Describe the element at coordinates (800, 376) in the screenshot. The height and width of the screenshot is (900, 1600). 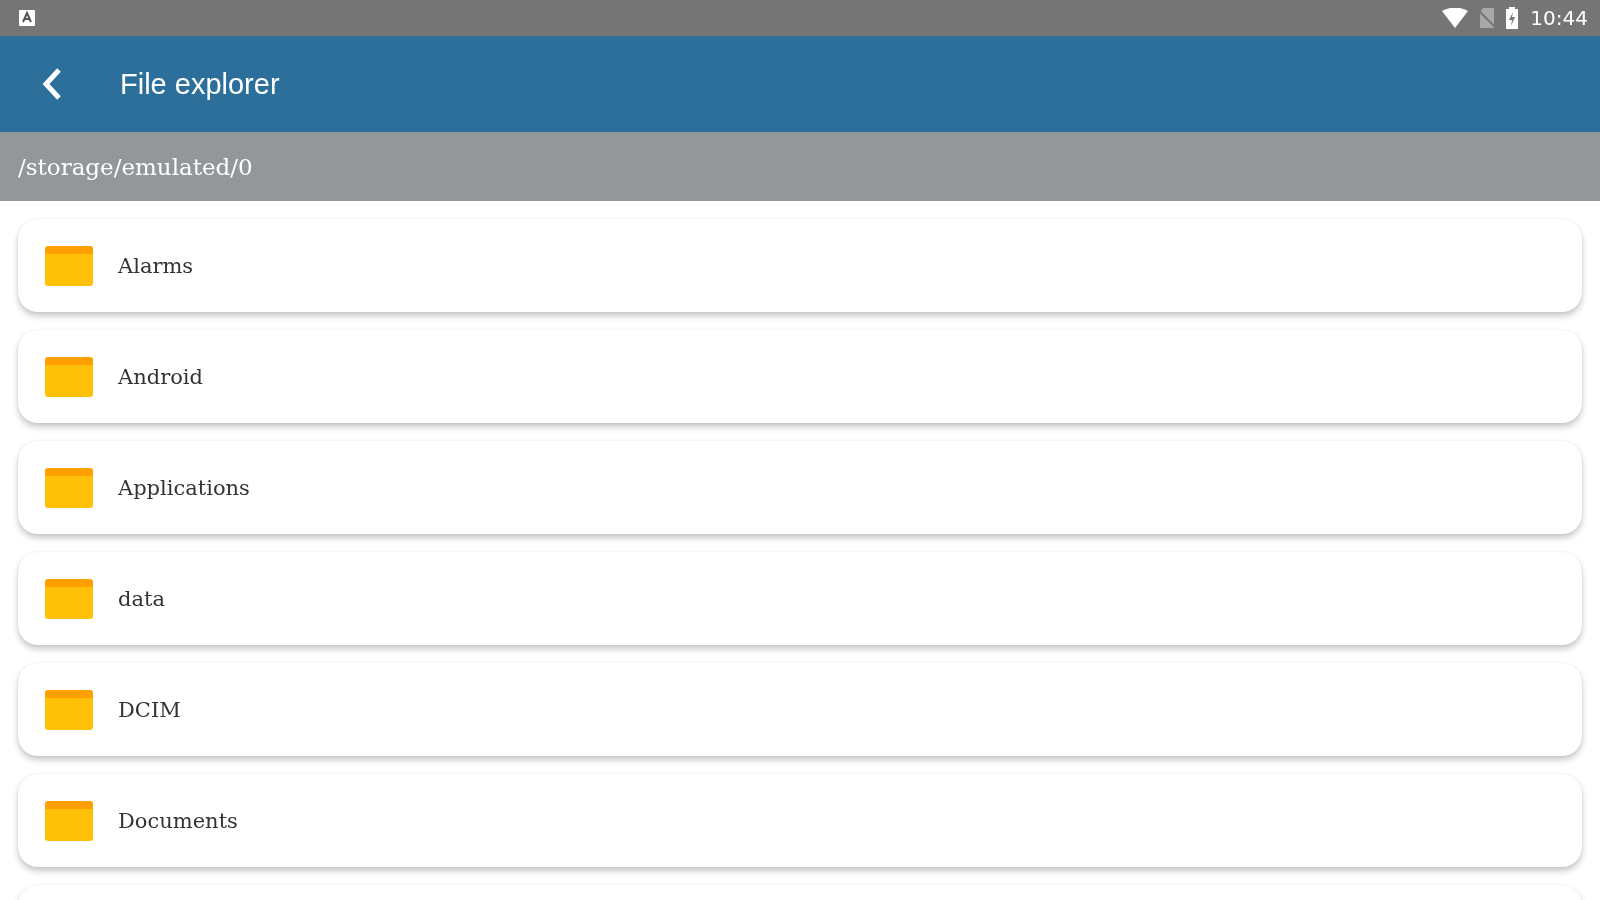
I see `folder-item: Android` at that location.